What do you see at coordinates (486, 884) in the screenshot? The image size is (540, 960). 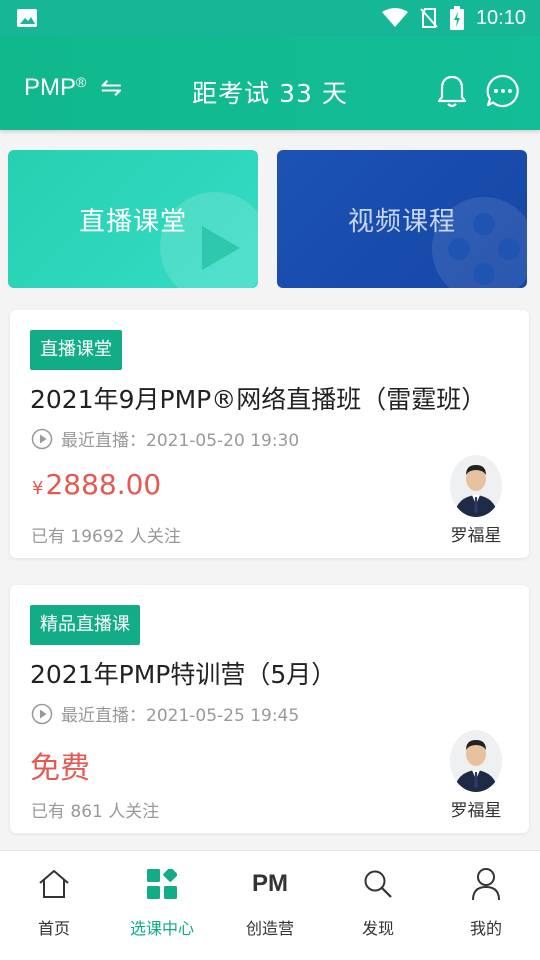 I see `user-icon` at bounding box center [486, 884].